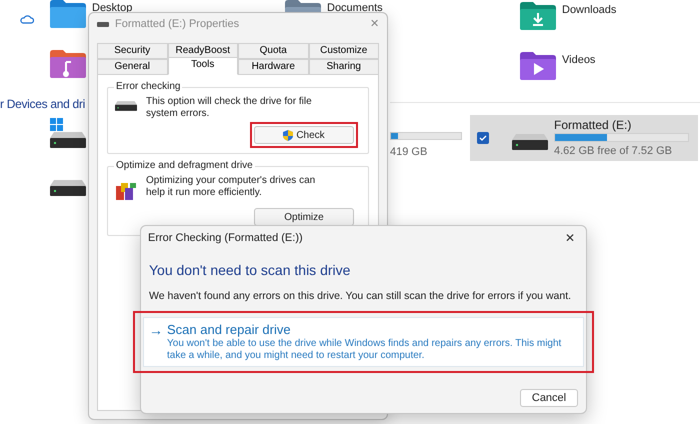 The image size is (700, 424). Describe the element at coordinates (304, 135) in the screenshot. I see `action-button: Check` at that location.